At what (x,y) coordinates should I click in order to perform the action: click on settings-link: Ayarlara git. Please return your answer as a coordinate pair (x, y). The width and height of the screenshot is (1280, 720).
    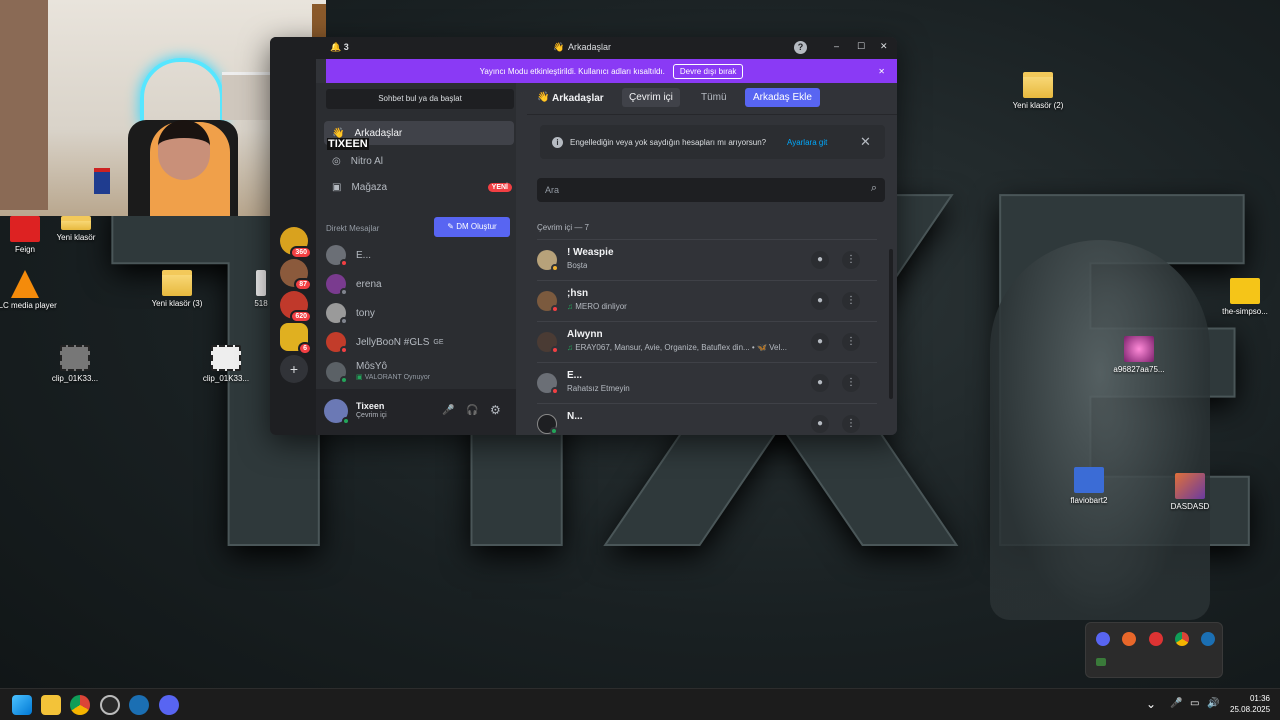
    Looking at the image, I should click on (807, 142).